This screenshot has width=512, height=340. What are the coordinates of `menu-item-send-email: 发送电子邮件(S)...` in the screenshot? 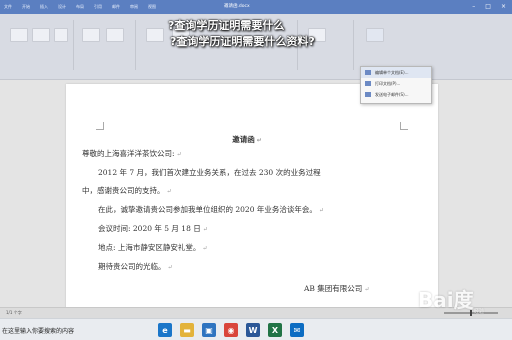 It's located at (396, 94).